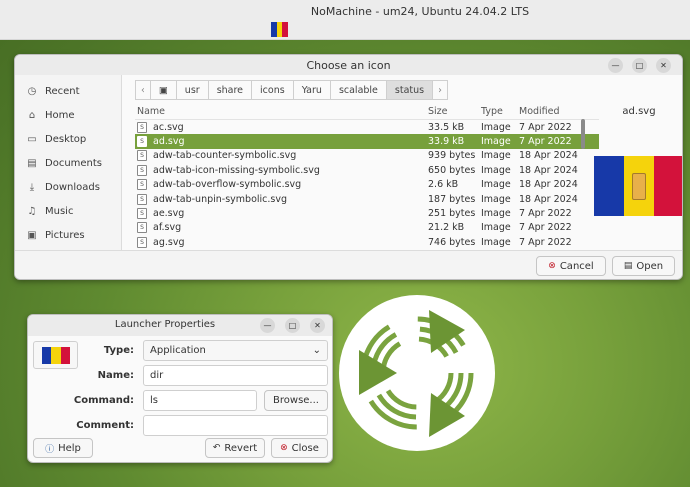 The height and width of the screenshot is (487, 690). I want to click on sidebar-item-documents: ▤ Documents, so click(68, 163).